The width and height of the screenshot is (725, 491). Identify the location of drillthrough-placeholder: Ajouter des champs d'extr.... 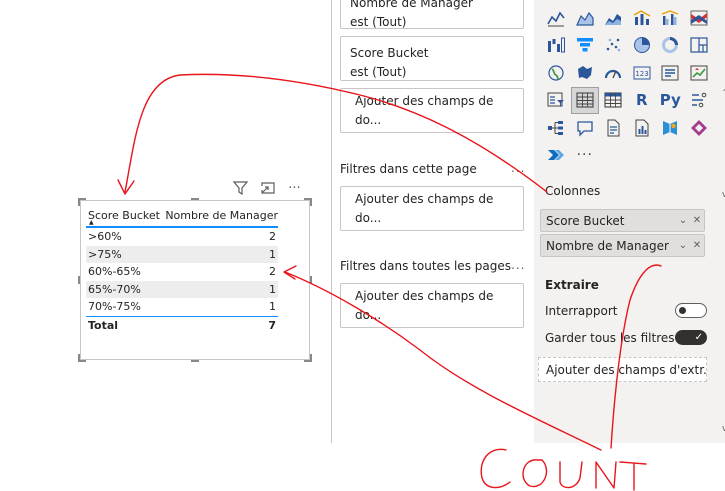
(626, 369).